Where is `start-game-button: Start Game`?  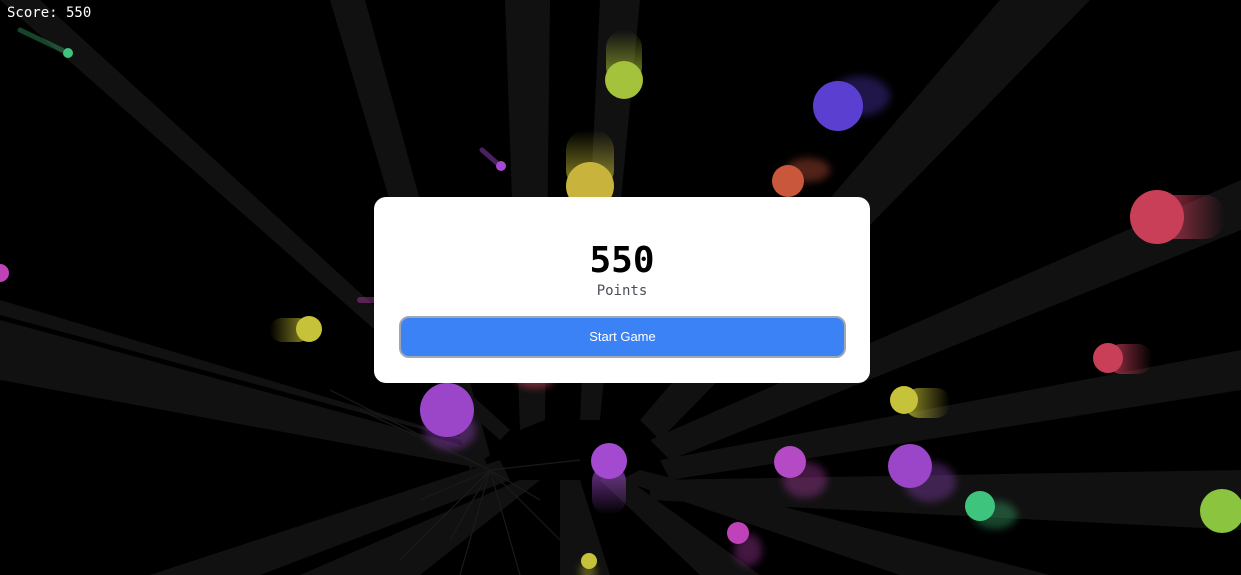
start-game-button: Start Game is located at coordinates (622, 337).